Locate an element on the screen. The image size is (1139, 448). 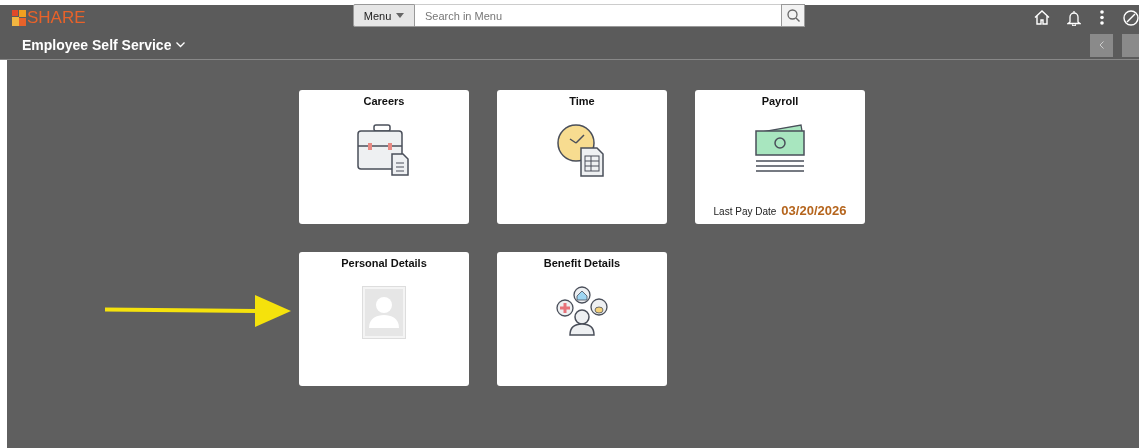
logo-icon is located at coordinates (19, 17).